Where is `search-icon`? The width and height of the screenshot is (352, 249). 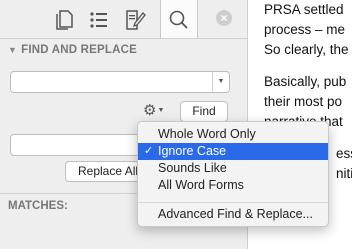 search-icon is located at coordinates (179, 20).